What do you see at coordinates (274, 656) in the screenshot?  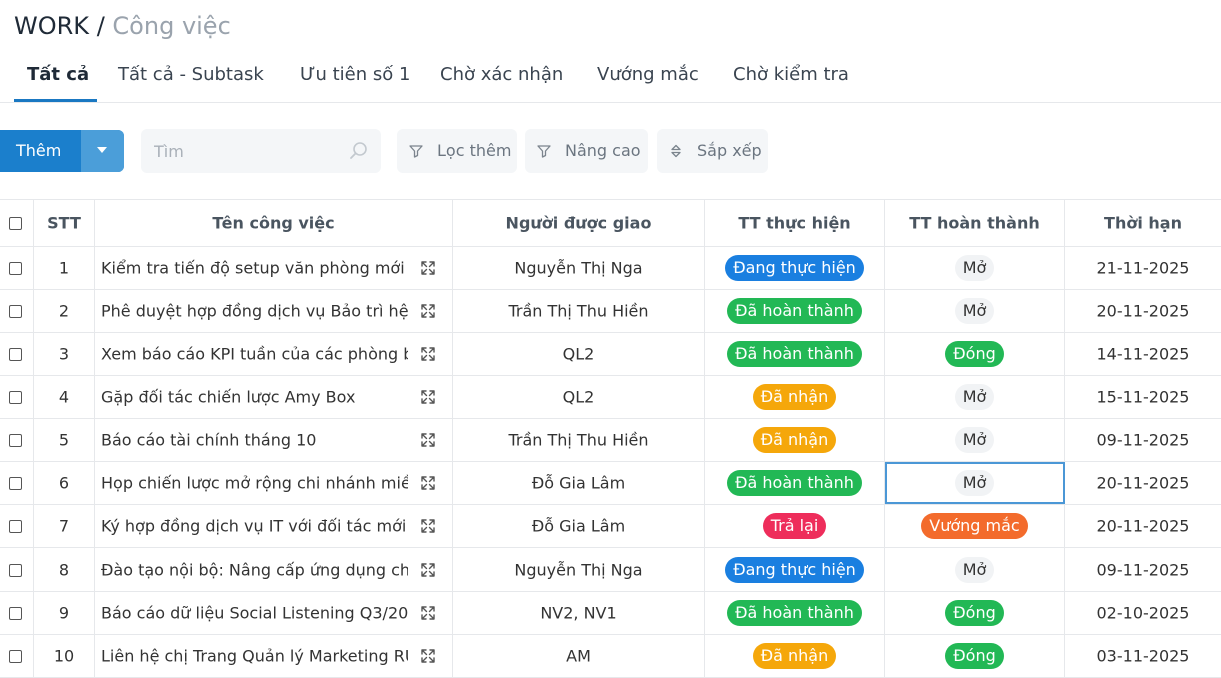 I see `task-name-cell: Liên hệ chị Trang Quản lý Marketing RUBY` at bounding box center [274, 656].